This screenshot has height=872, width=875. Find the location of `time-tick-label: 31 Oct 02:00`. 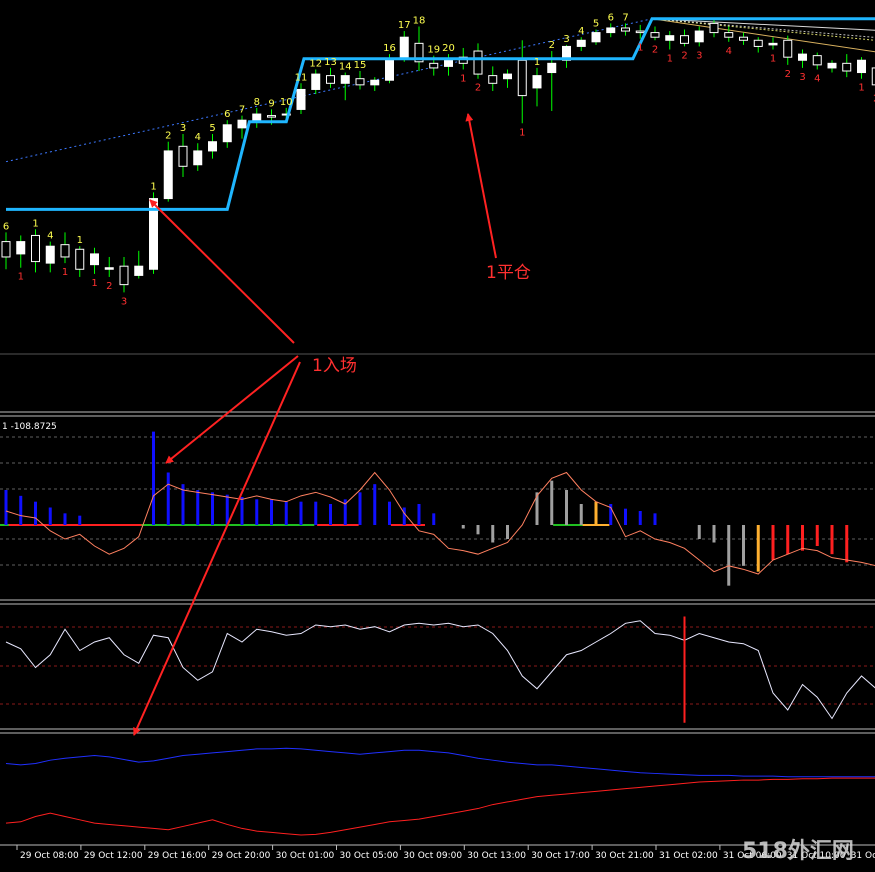

time-tick-label: 31 Oct 02:00 is located at coordinates (688, 856).